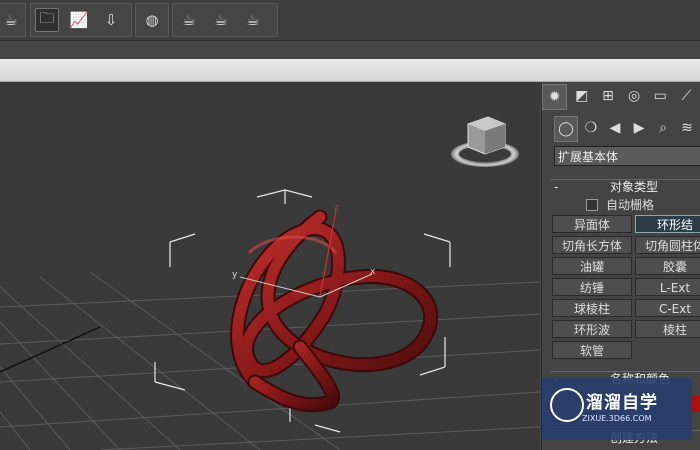  I want to click on motion-tab-icon: ◎, so click(634, 96).